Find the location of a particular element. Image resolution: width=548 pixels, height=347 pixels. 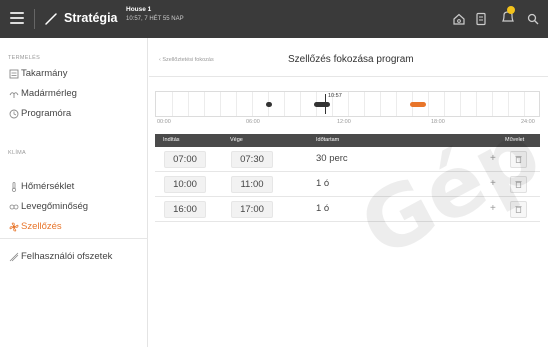

timeline-label: 00:00 is located at coordinates (164, 122).